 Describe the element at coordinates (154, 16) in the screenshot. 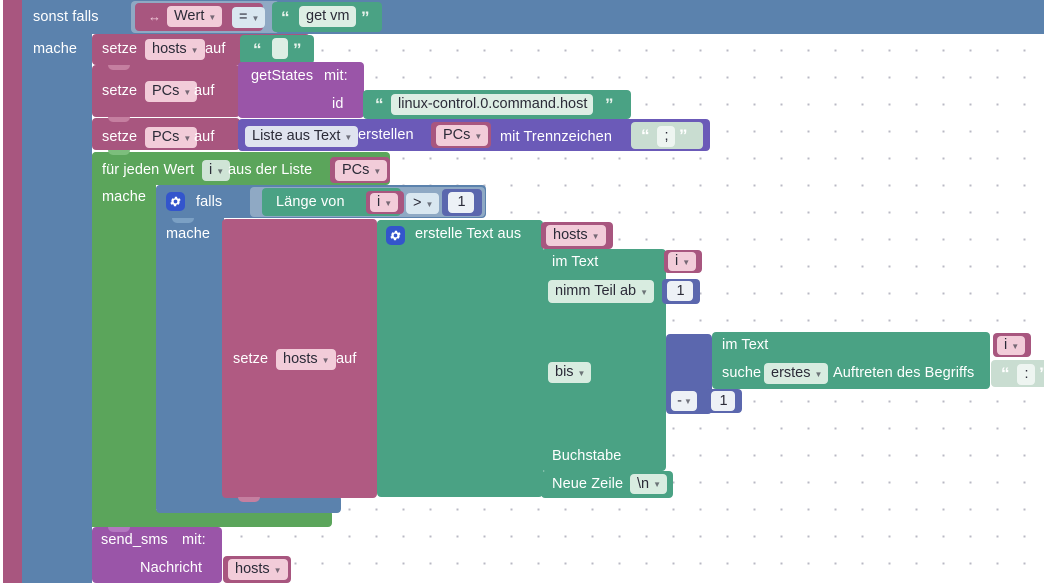

I see `swap-arrow-icon: ↔` at that location.